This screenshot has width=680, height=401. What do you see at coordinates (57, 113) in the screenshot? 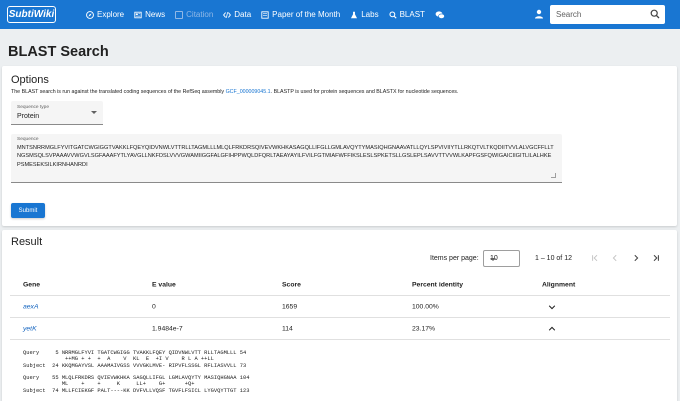
I see `sequence-type-select: Sequence type Protein` at bounding box center [57, 113].